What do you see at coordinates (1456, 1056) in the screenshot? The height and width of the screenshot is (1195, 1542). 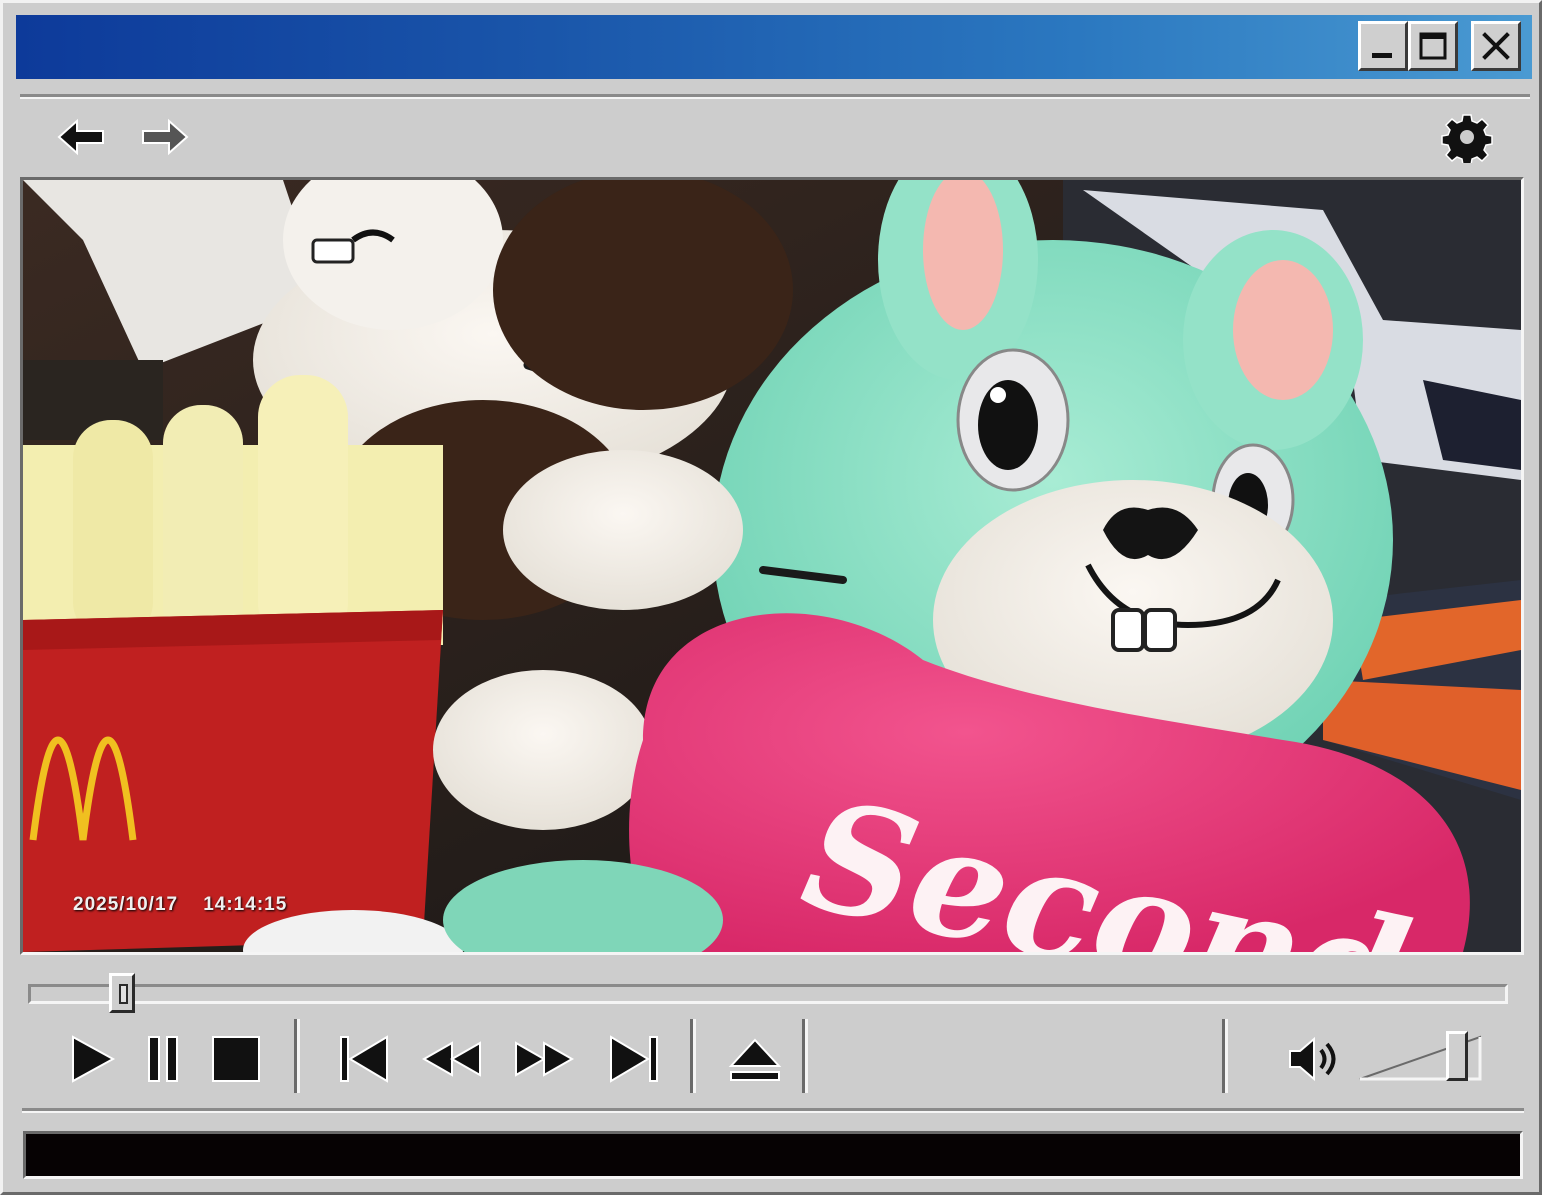 I see `volume-thumb` at bounding box center [1456, 1056].